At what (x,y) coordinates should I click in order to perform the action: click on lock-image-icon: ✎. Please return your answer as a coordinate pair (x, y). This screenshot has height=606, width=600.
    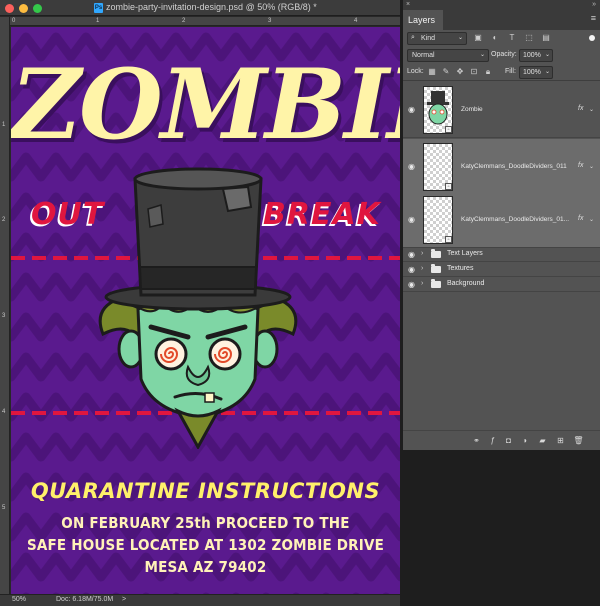
    Looking at the image, I should click on (446, 72).